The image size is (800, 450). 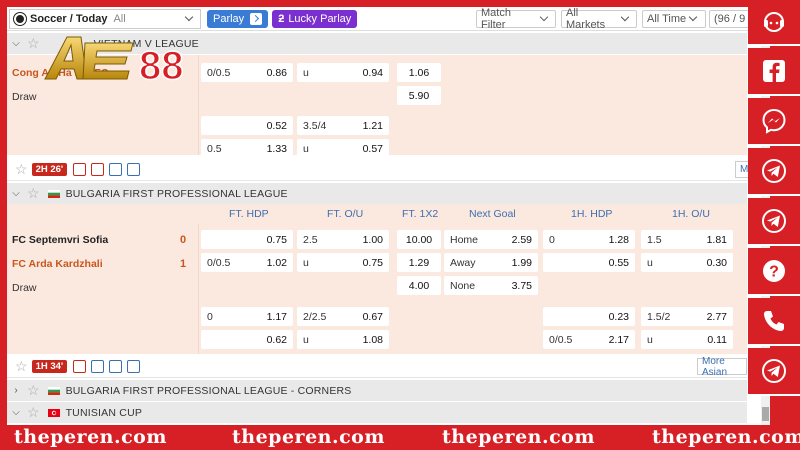 I want to click on odds-1h-ou: u 0.11, so click(x=687, y=339).